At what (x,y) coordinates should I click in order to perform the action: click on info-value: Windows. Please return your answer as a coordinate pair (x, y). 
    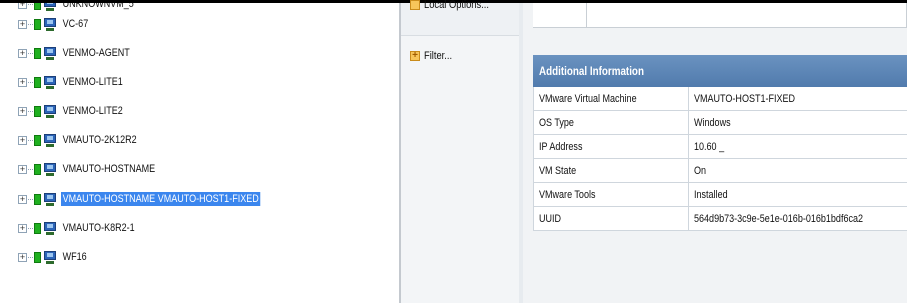
    Looking at the image, I should click on (712, 122).